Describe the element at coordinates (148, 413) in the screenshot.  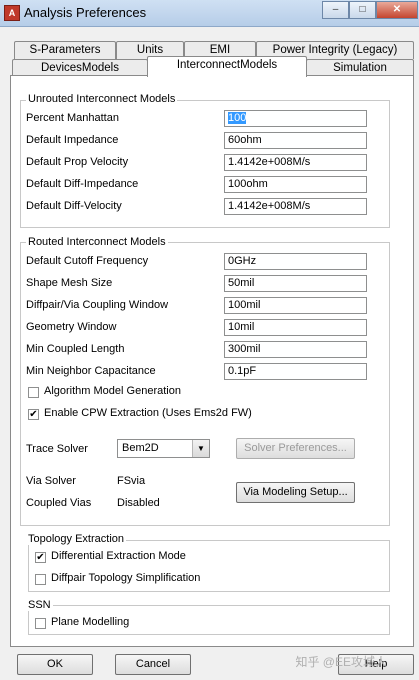
I see `cpw-extraction-label: Enable CPW Extraction (Uses Ems2d FW)` at that location.